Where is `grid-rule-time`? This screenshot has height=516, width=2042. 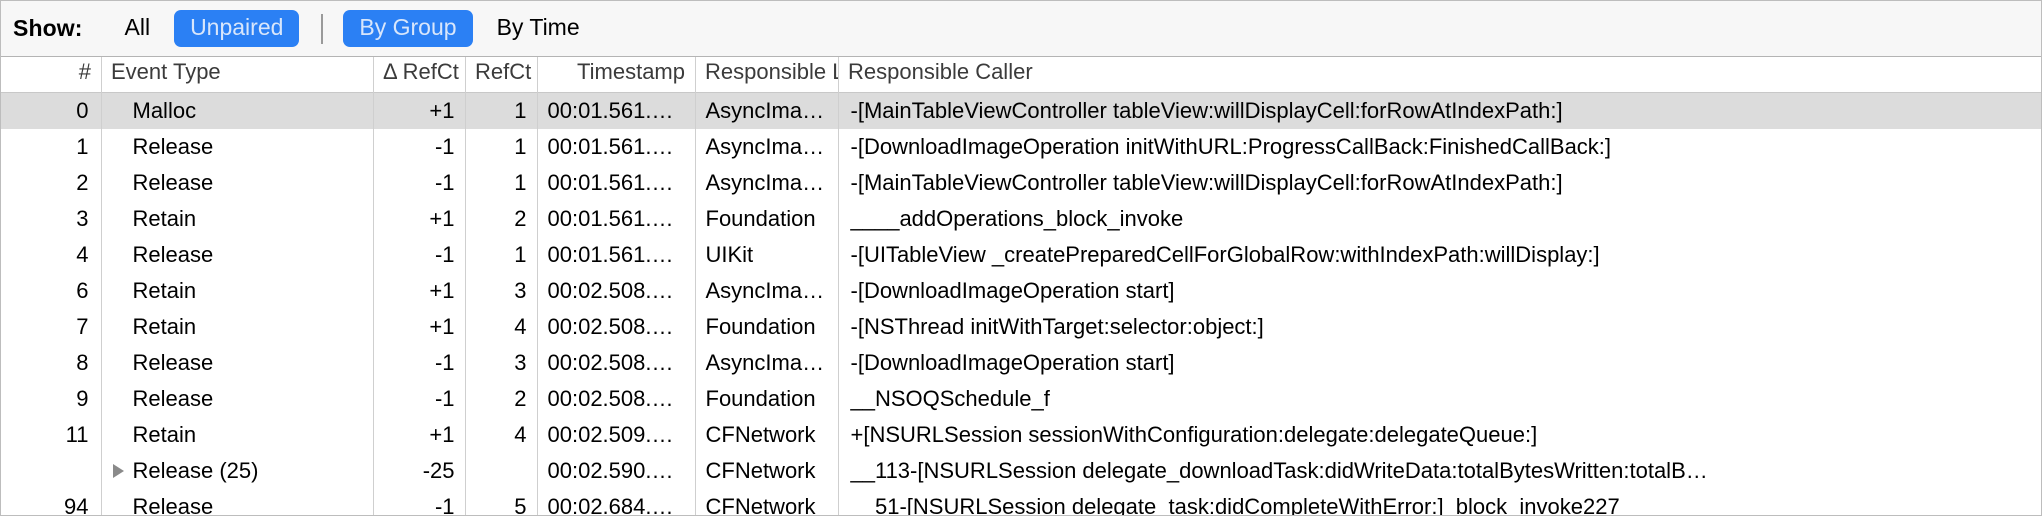 grid-rule-time is located at coordinates (695, 286).